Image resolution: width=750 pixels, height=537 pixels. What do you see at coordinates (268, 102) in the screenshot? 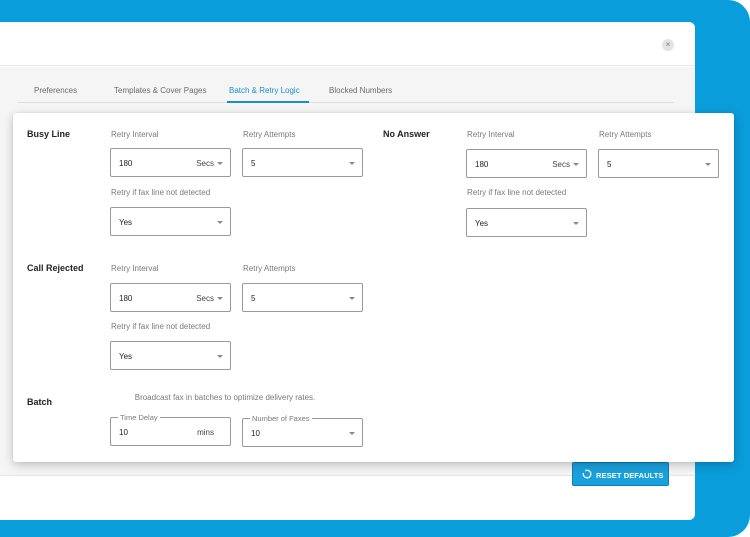
I see `active-tab-indicator` at bounding box center [268, 102].